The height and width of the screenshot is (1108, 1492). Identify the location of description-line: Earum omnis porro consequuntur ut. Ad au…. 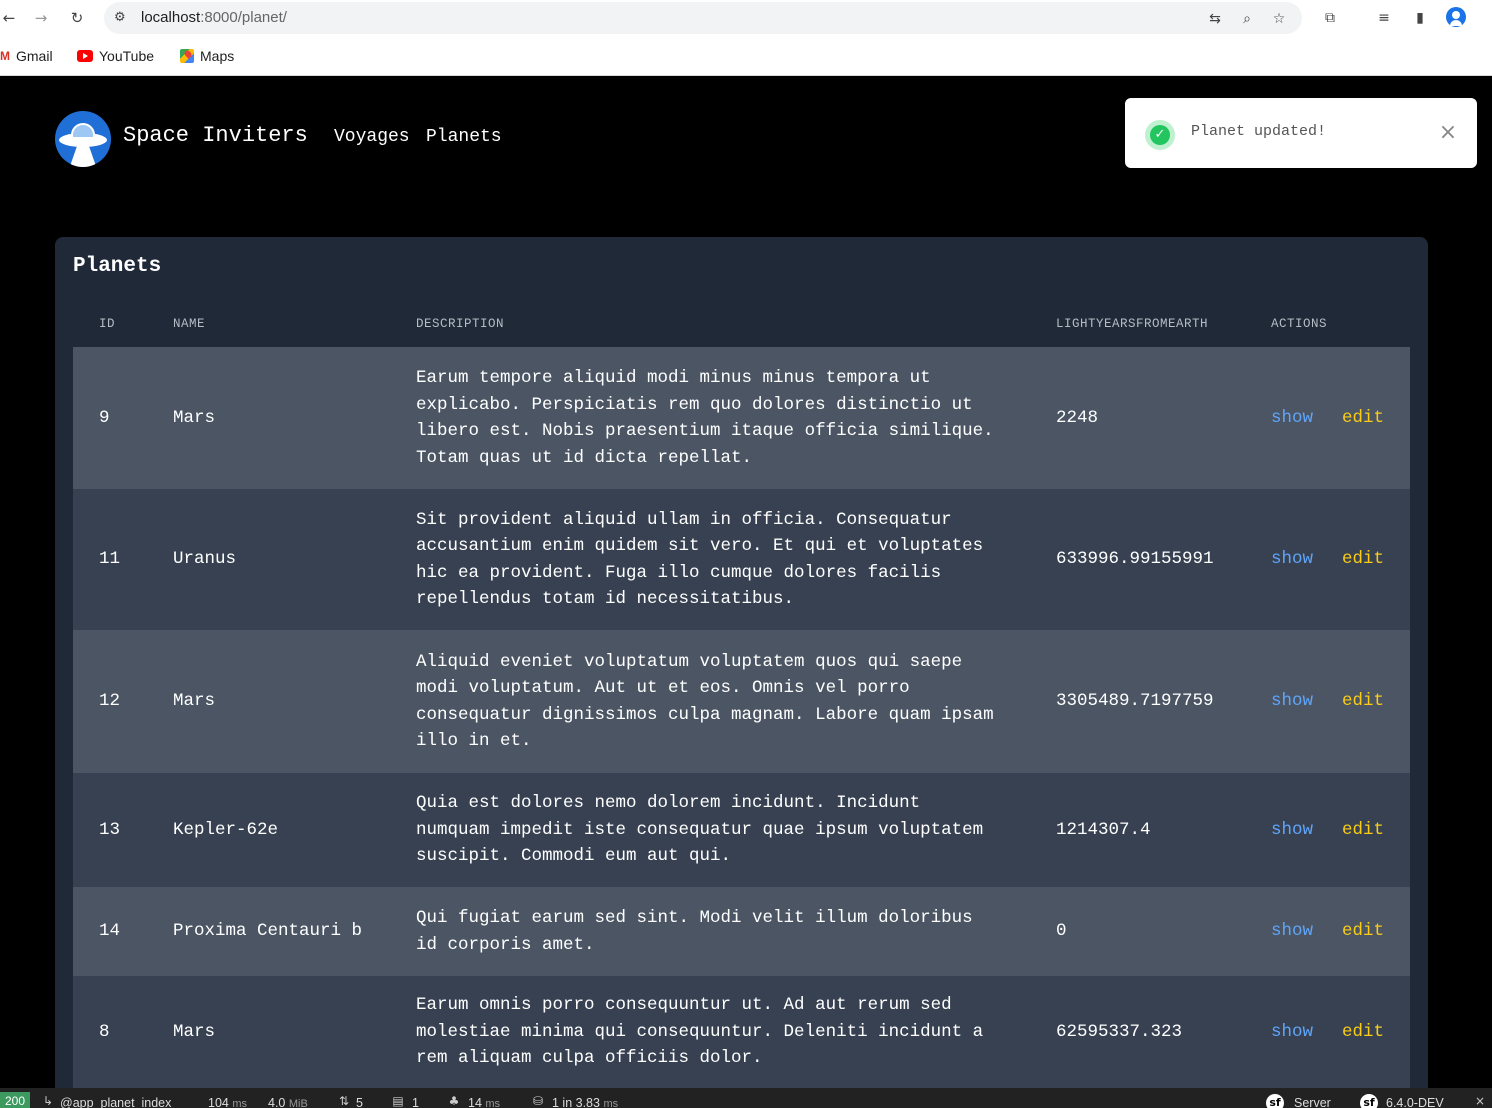
(684, 1005).